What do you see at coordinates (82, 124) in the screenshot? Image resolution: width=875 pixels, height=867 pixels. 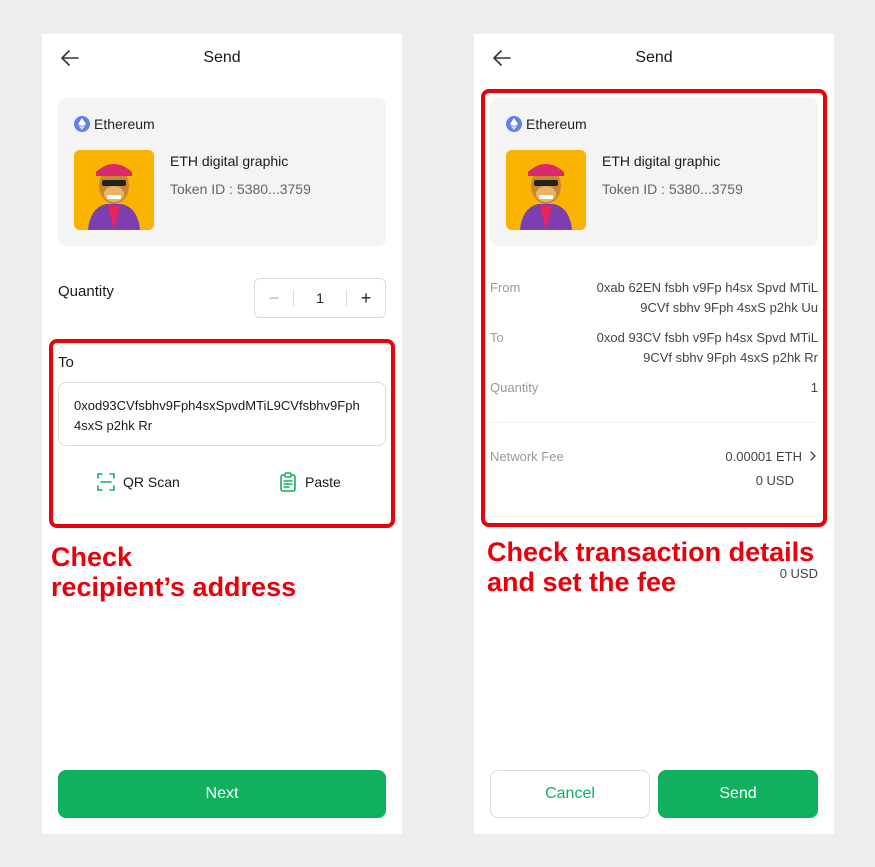 I see `ethereum-icon` at bounding box center [82, 124].